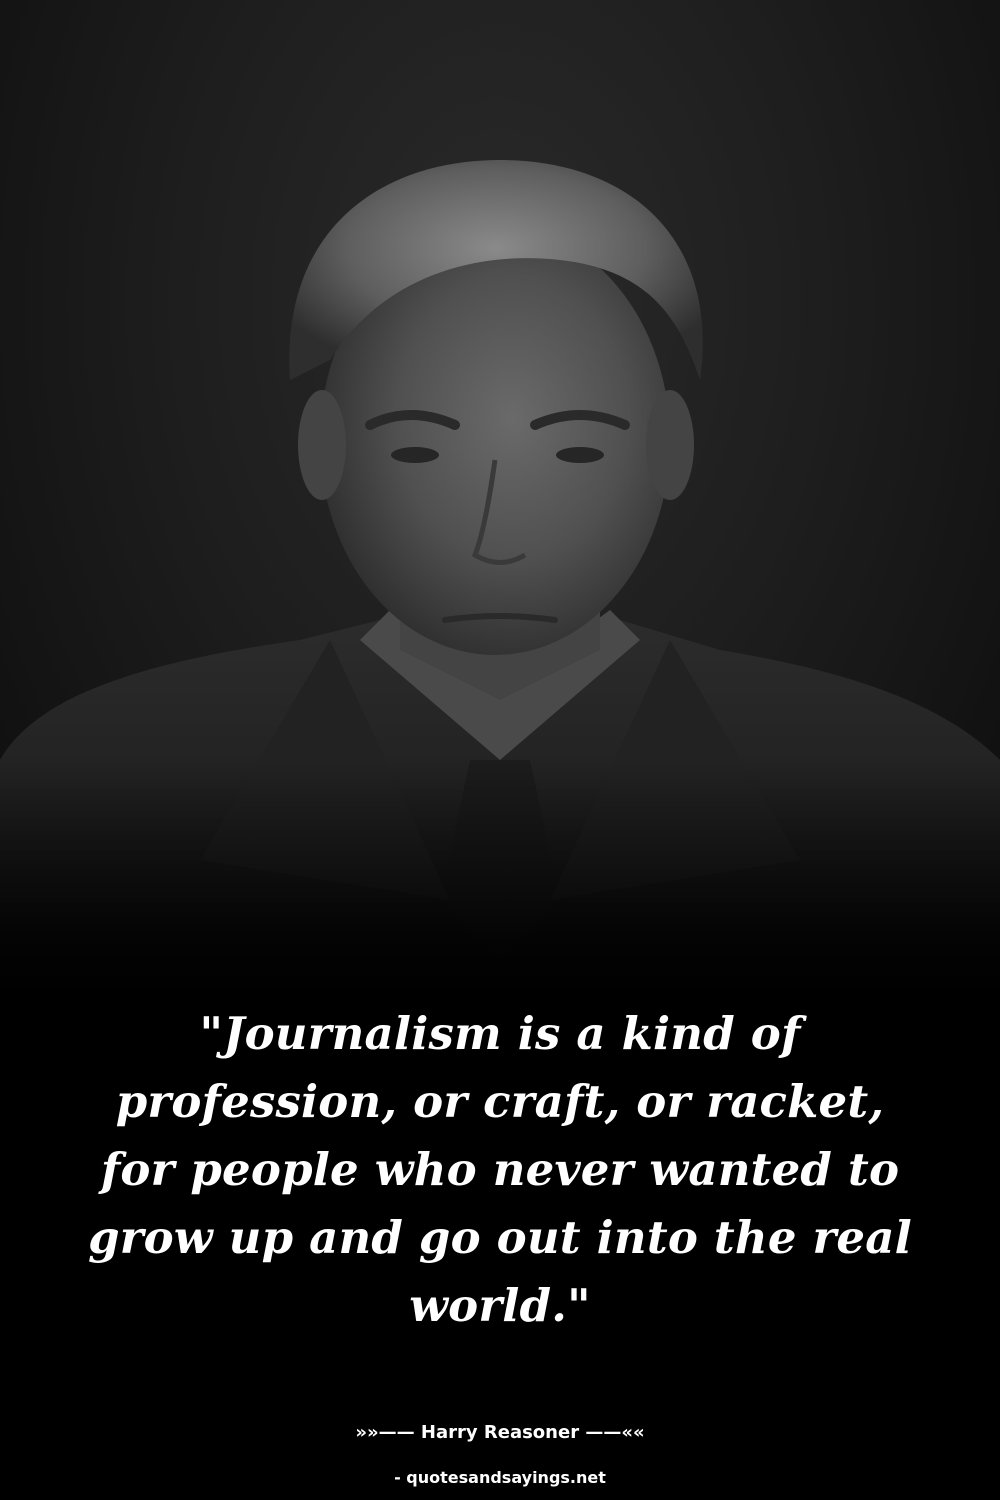 This screenshot has width=1000, height=1500. I want to click on source-credit: - quotesandsayings.net, so click(500, 1477).